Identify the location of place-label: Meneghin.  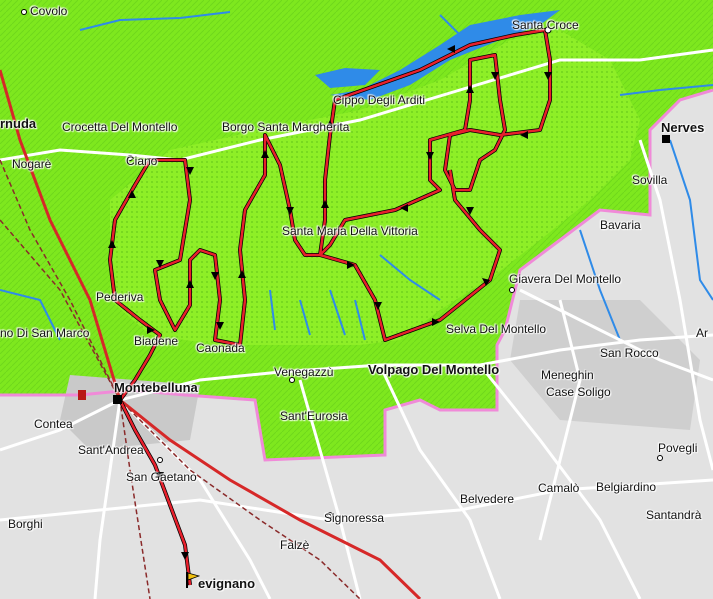
(567, 375).